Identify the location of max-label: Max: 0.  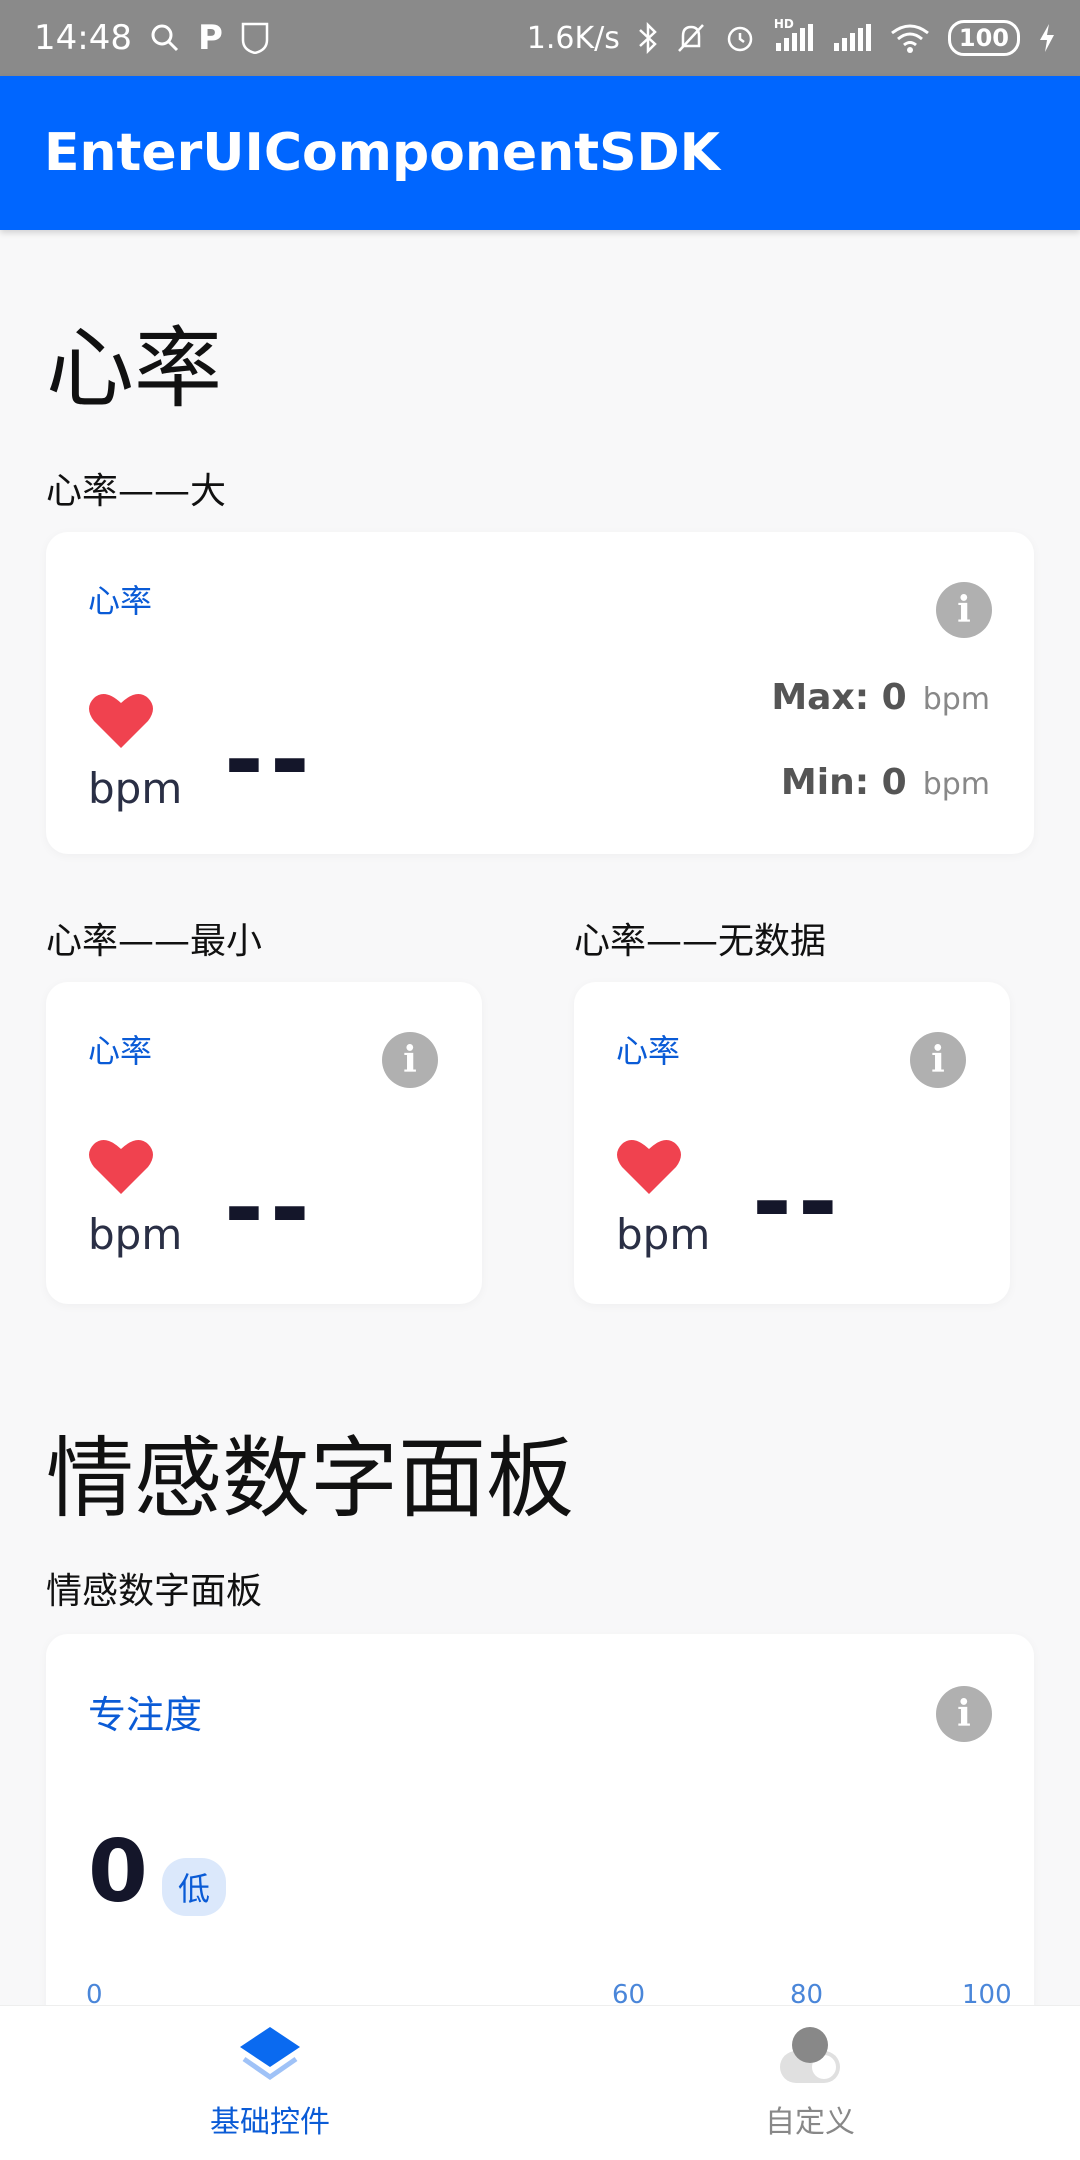
(839, 697).